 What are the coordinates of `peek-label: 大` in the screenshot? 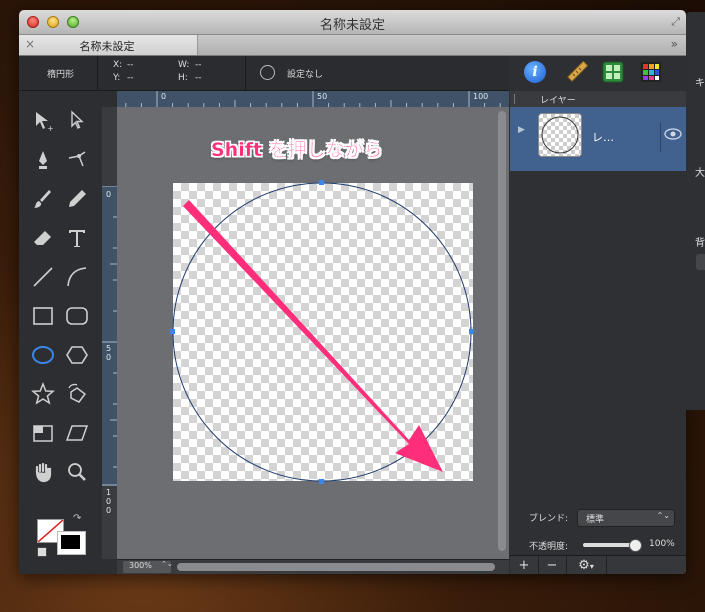 It's located at (700, 173).